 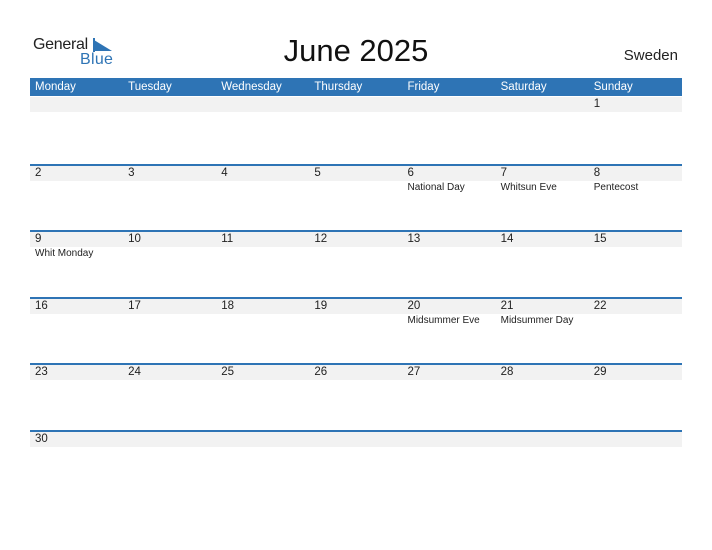 What do you see at coordinates (321, 305) in the screenshot?
I see `day-number: 19` at bounding box center [321, 305].